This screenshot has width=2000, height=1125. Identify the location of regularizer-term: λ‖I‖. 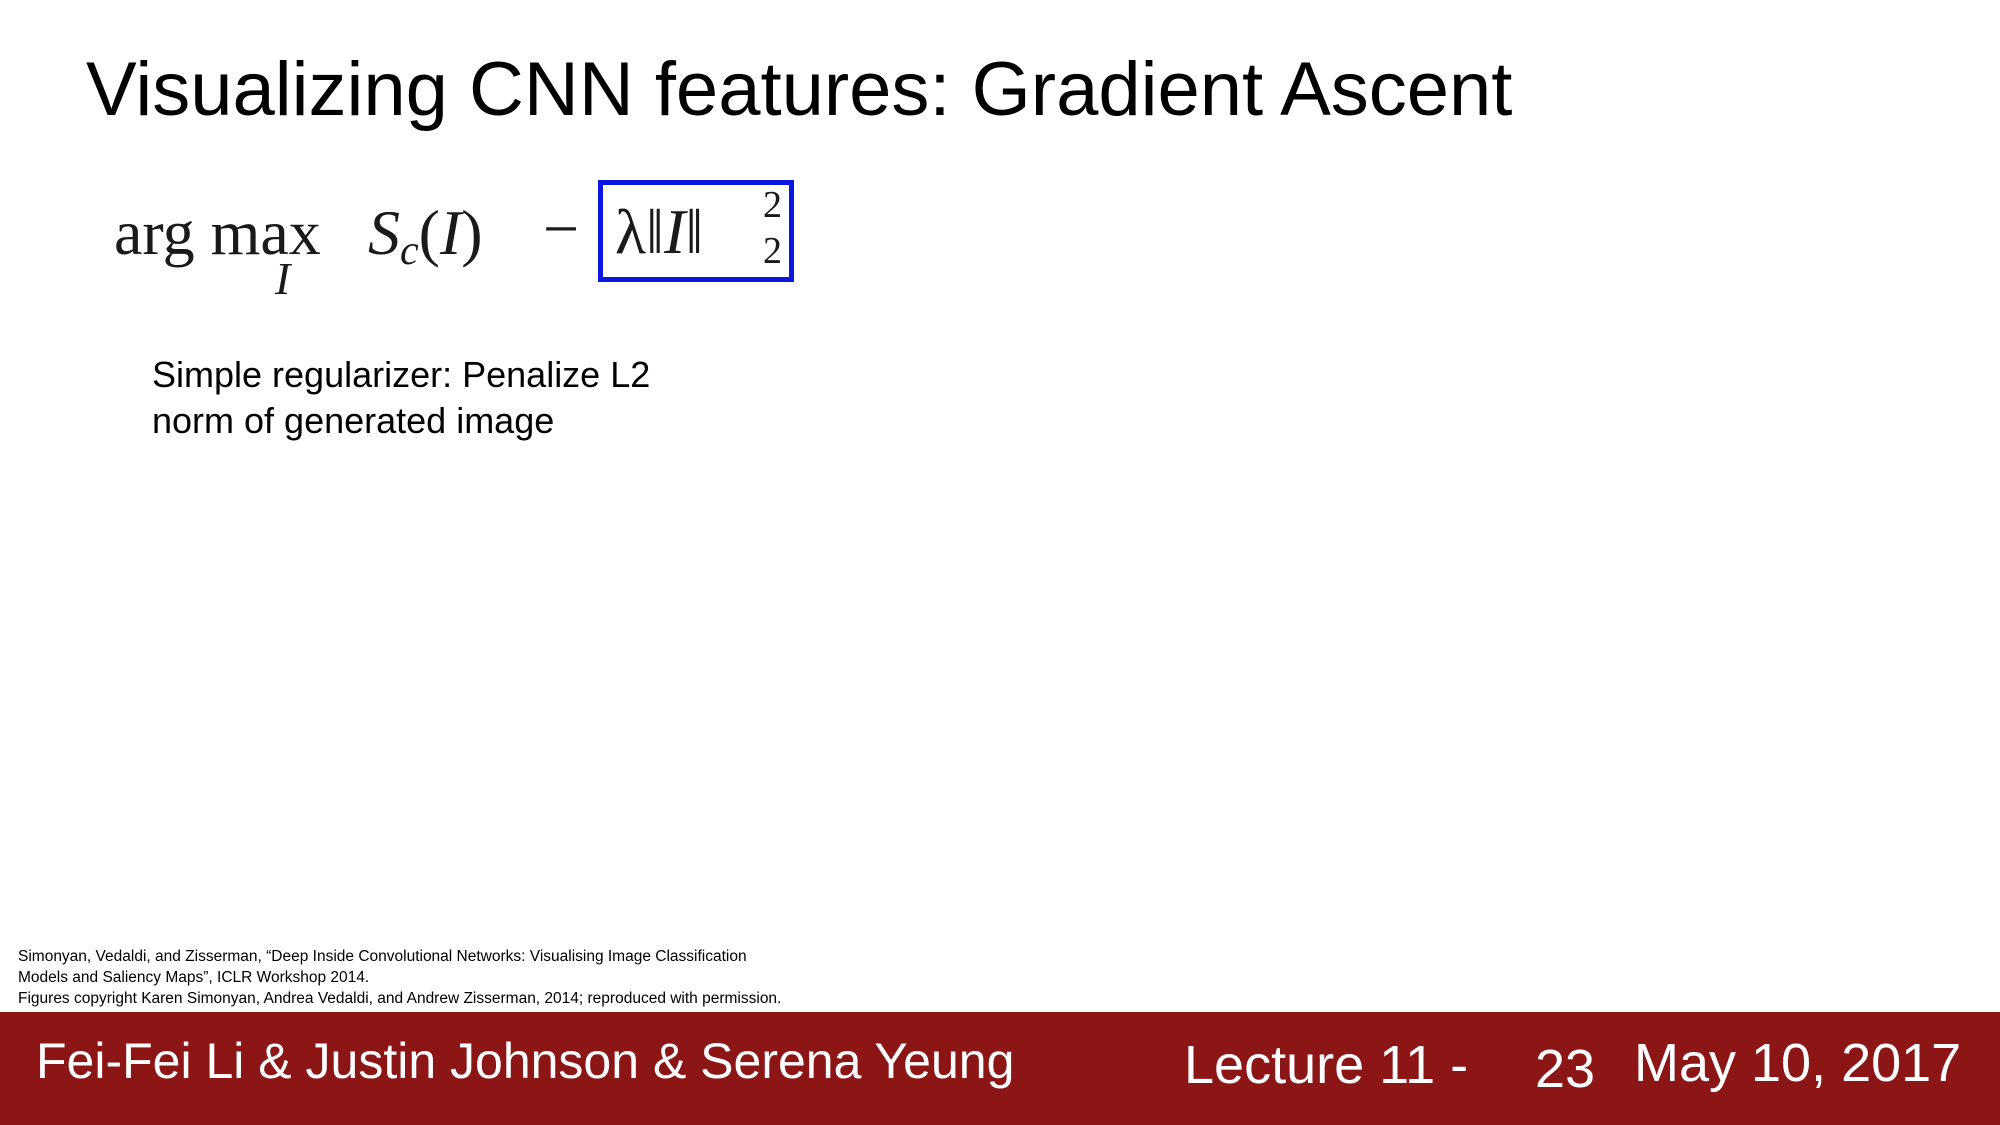
(659, 232).